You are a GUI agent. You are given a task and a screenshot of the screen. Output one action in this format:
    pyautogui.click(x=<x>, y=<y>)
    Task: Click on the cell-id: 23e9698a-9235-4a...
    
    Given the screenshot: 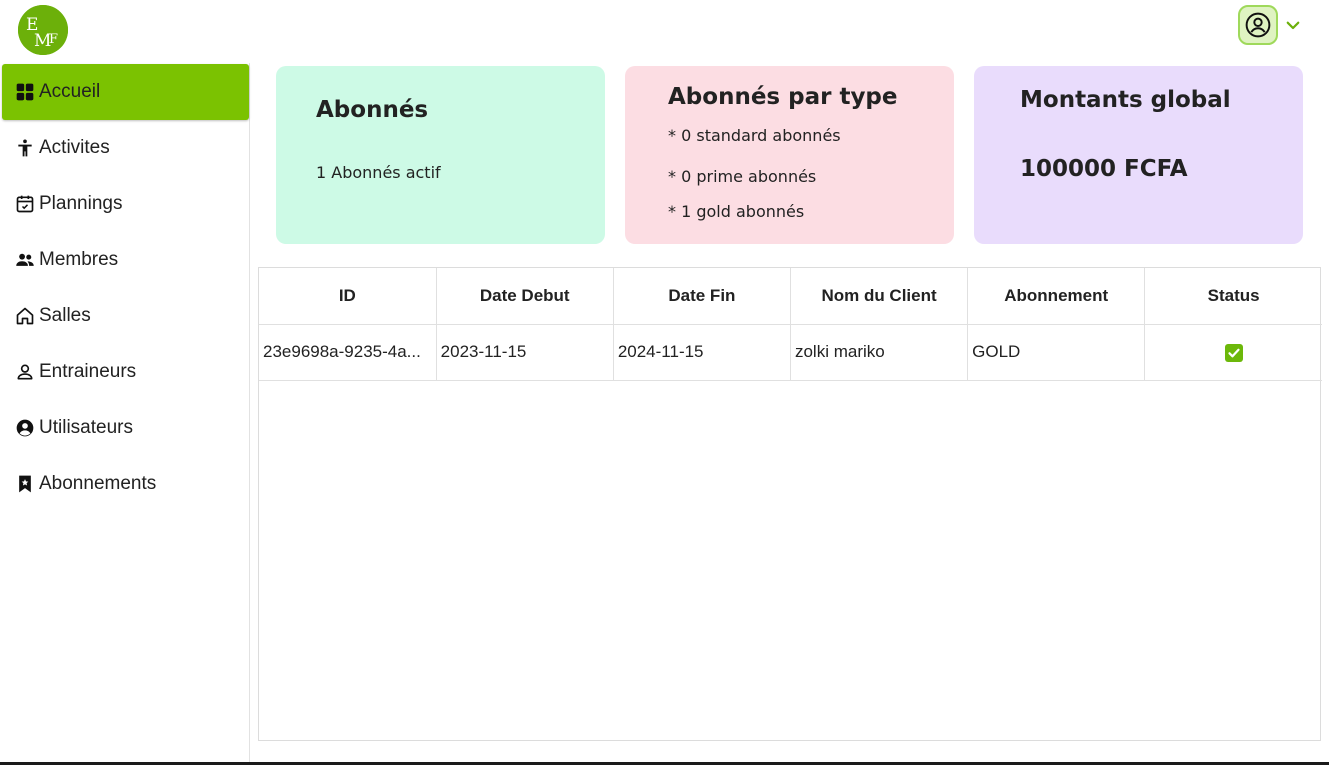 What is the action you would take?
    pyautogui.click(x=348, y=352)
    